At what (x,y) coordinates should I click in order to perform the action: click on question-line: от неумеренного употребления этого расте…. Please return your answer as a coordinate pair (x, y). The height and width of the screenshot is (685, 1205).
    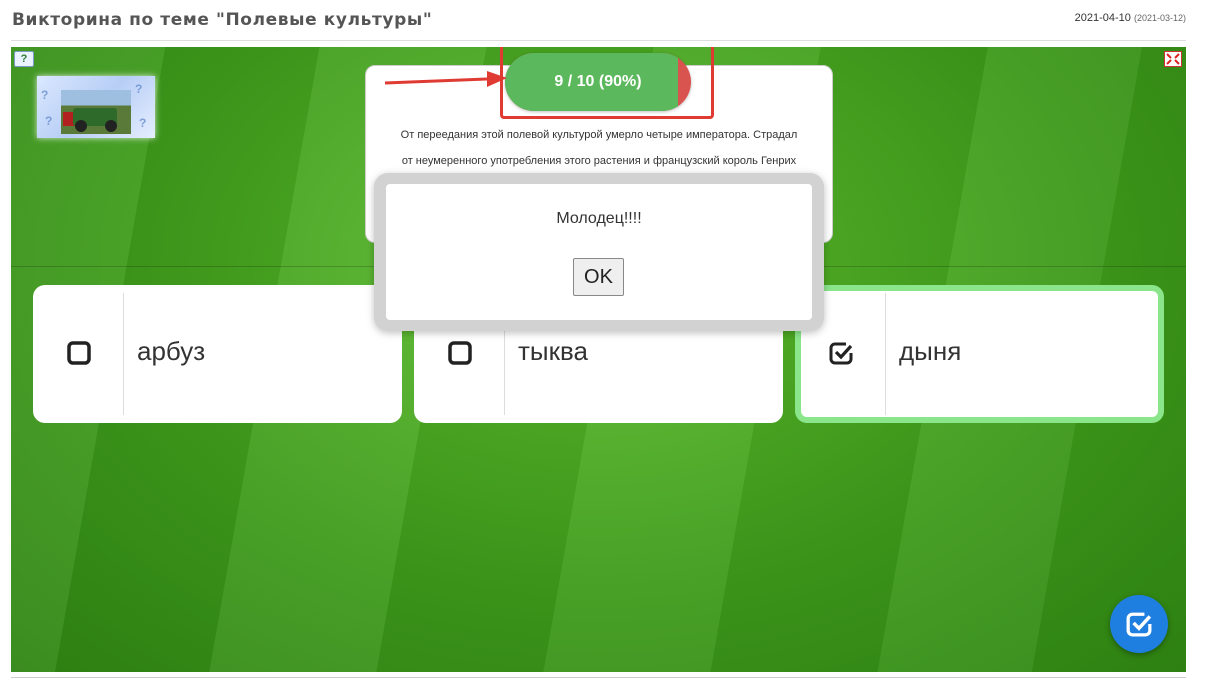
    Looking at the image, I should click on (599, 161).